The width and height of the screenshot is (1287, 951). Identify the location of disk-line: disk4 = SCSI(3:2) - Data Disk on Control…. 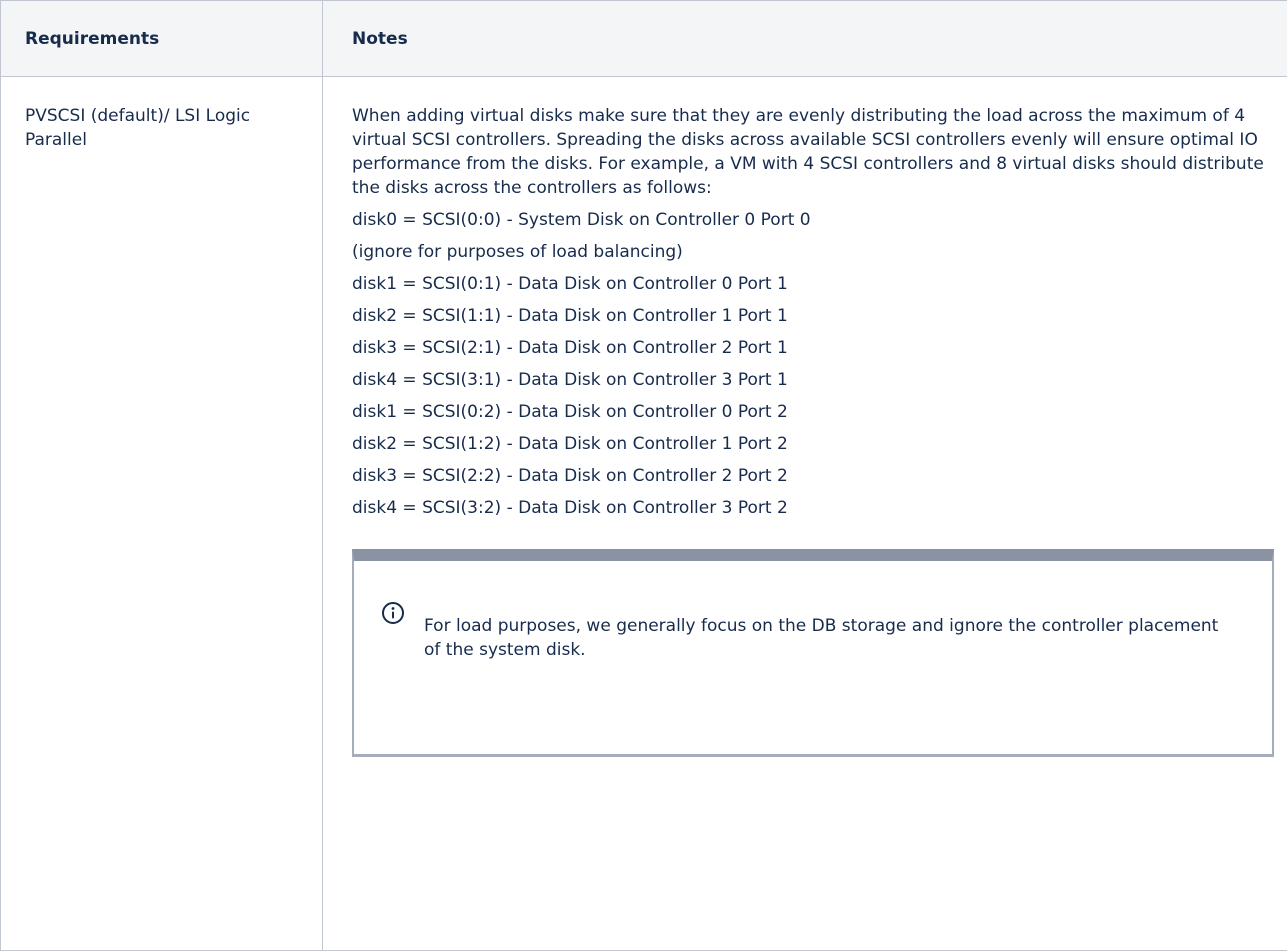
(819, 508).